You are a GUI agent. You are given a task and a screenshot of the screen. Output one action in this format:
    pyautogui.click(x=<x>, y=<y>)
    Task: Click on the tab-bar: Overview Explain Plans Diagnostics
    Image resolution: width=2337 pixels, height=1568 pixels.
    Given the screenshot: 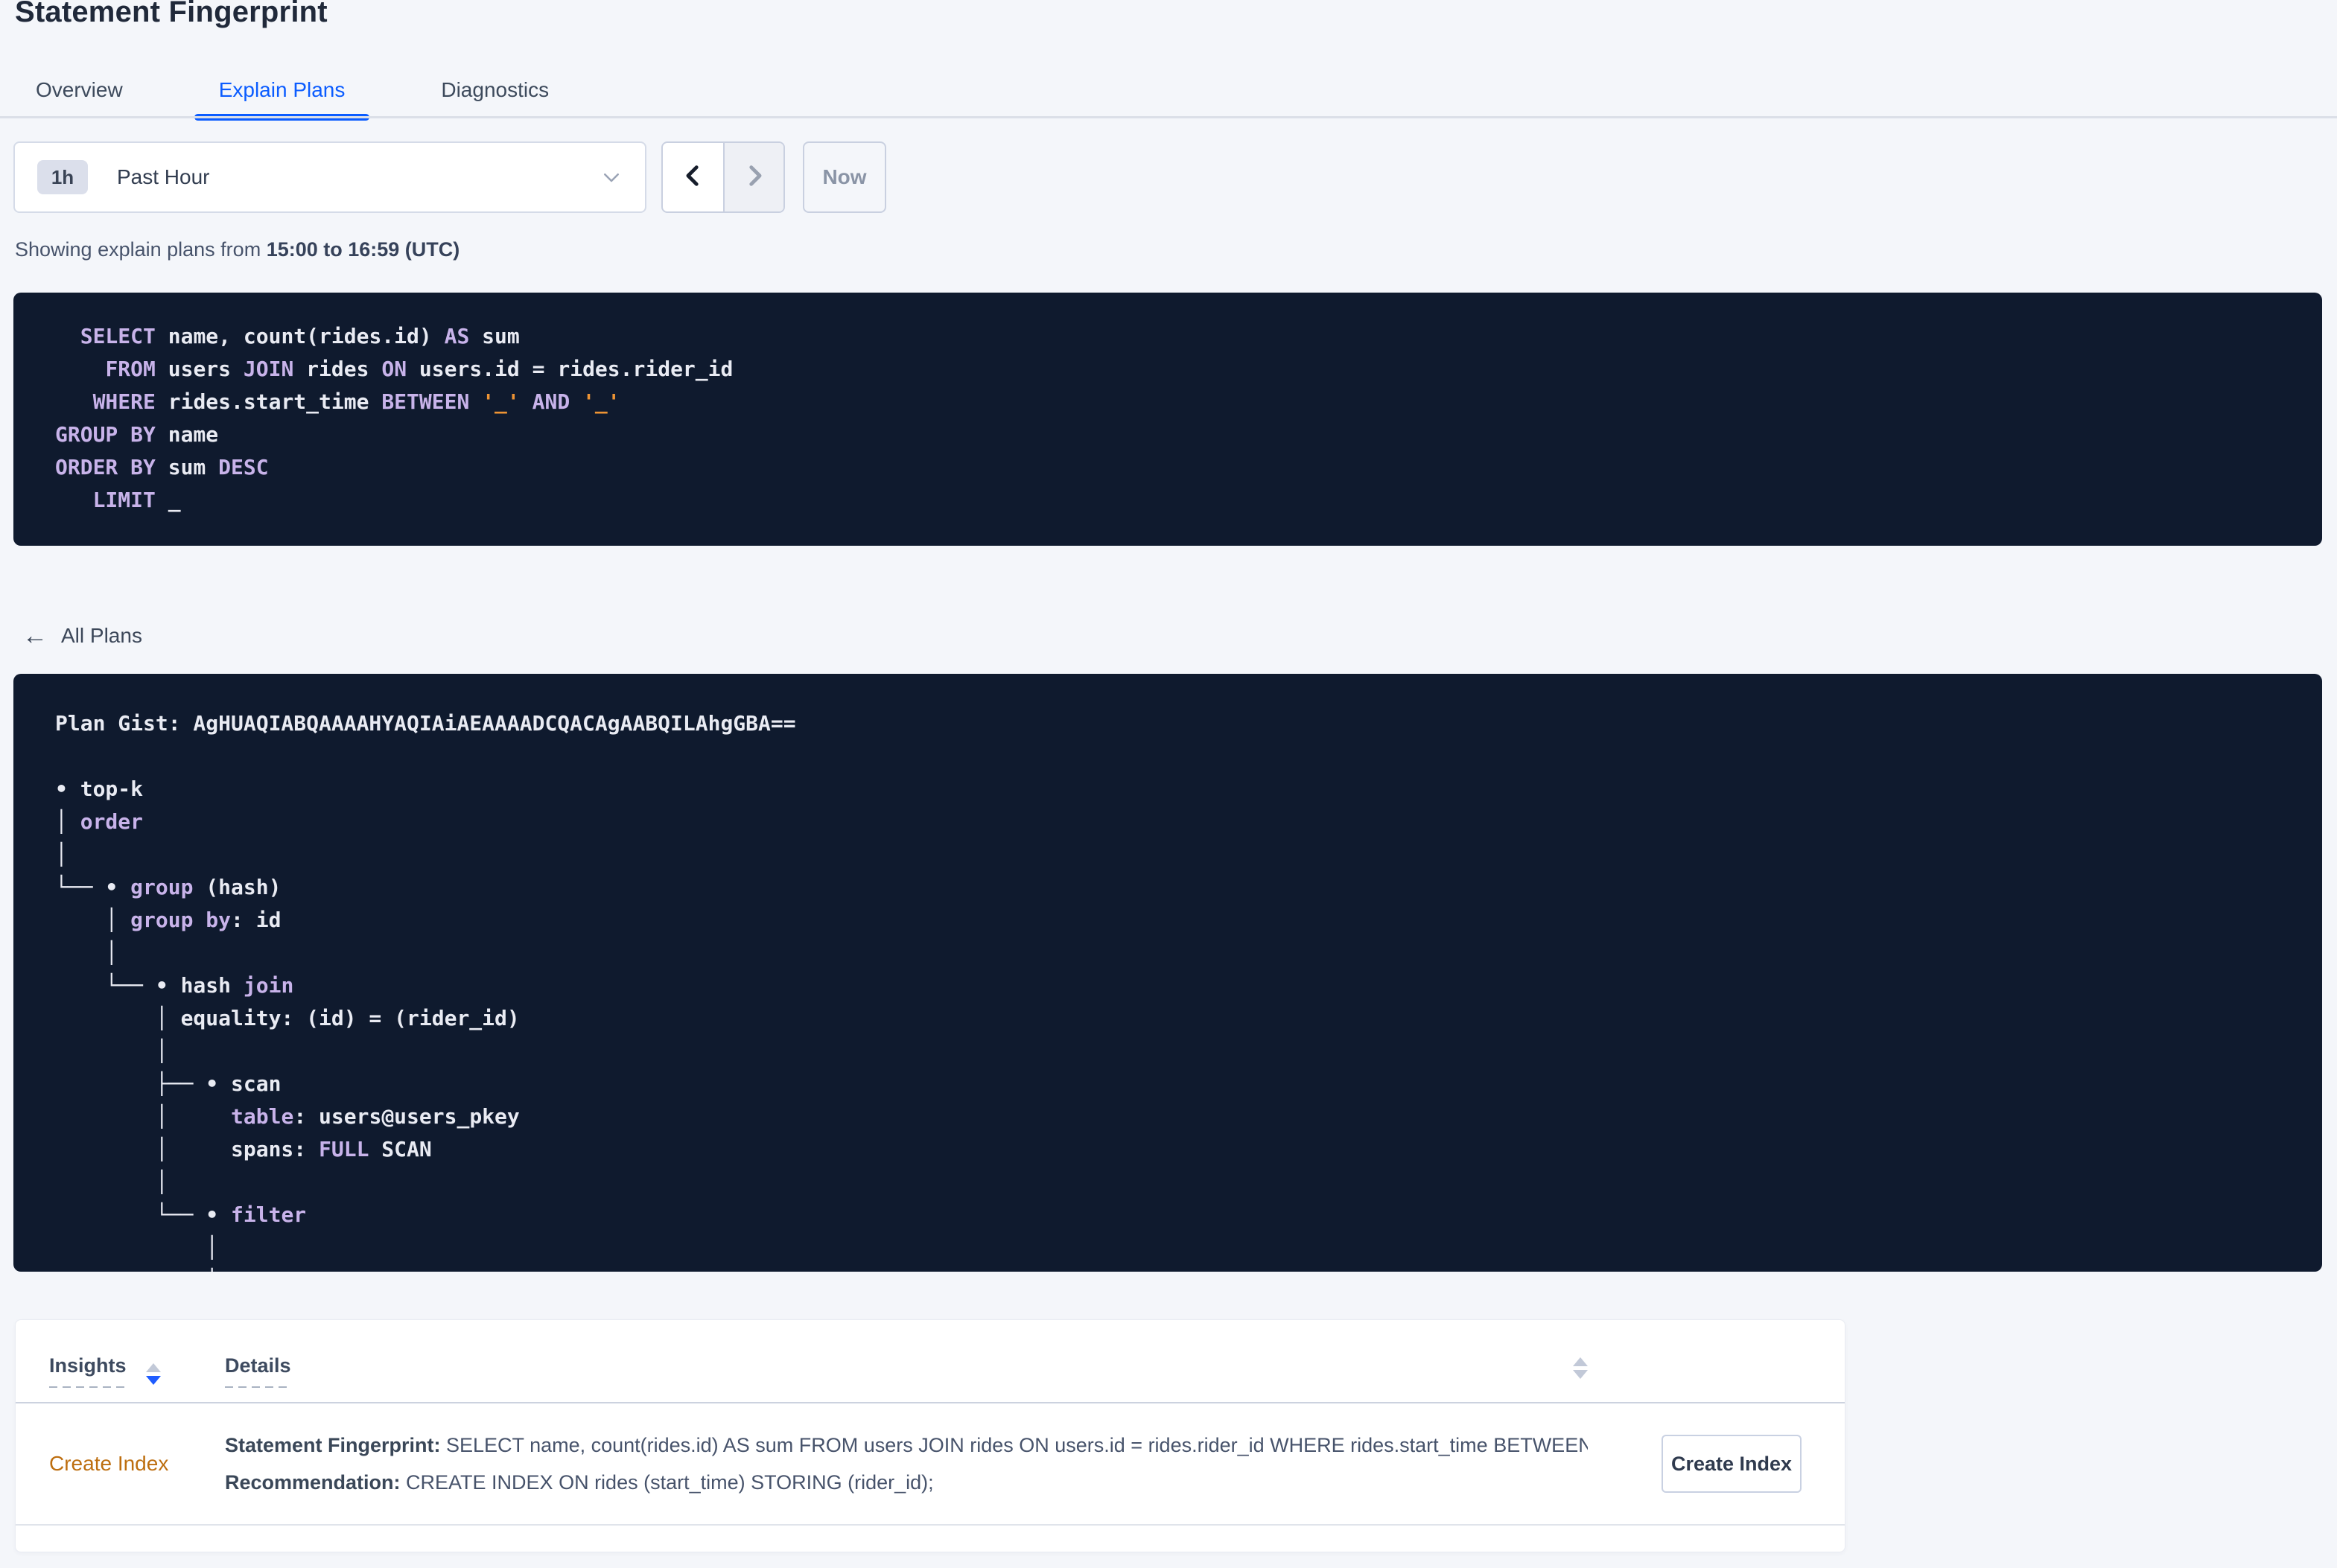 What is the action you would take?
    pyautogui.click(x=316, y=92)
    